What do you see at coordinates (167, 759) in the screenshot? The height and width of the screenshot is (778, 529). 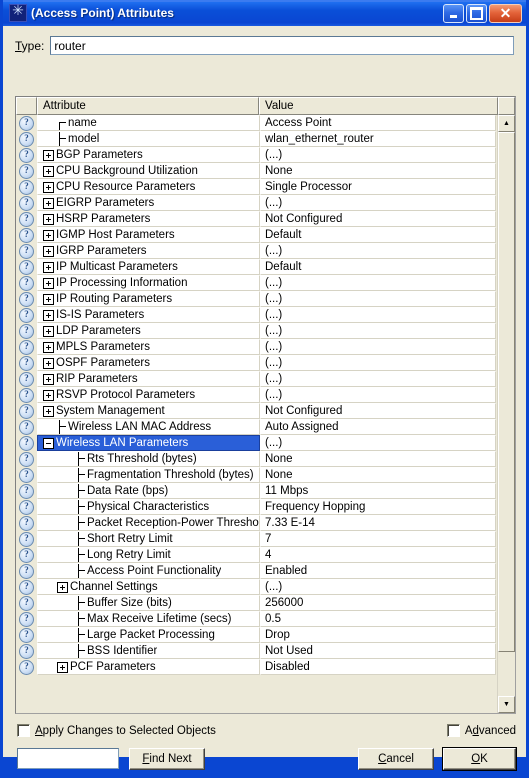 I see `find-next-button: Find Next` at bounding box center [167, 759].